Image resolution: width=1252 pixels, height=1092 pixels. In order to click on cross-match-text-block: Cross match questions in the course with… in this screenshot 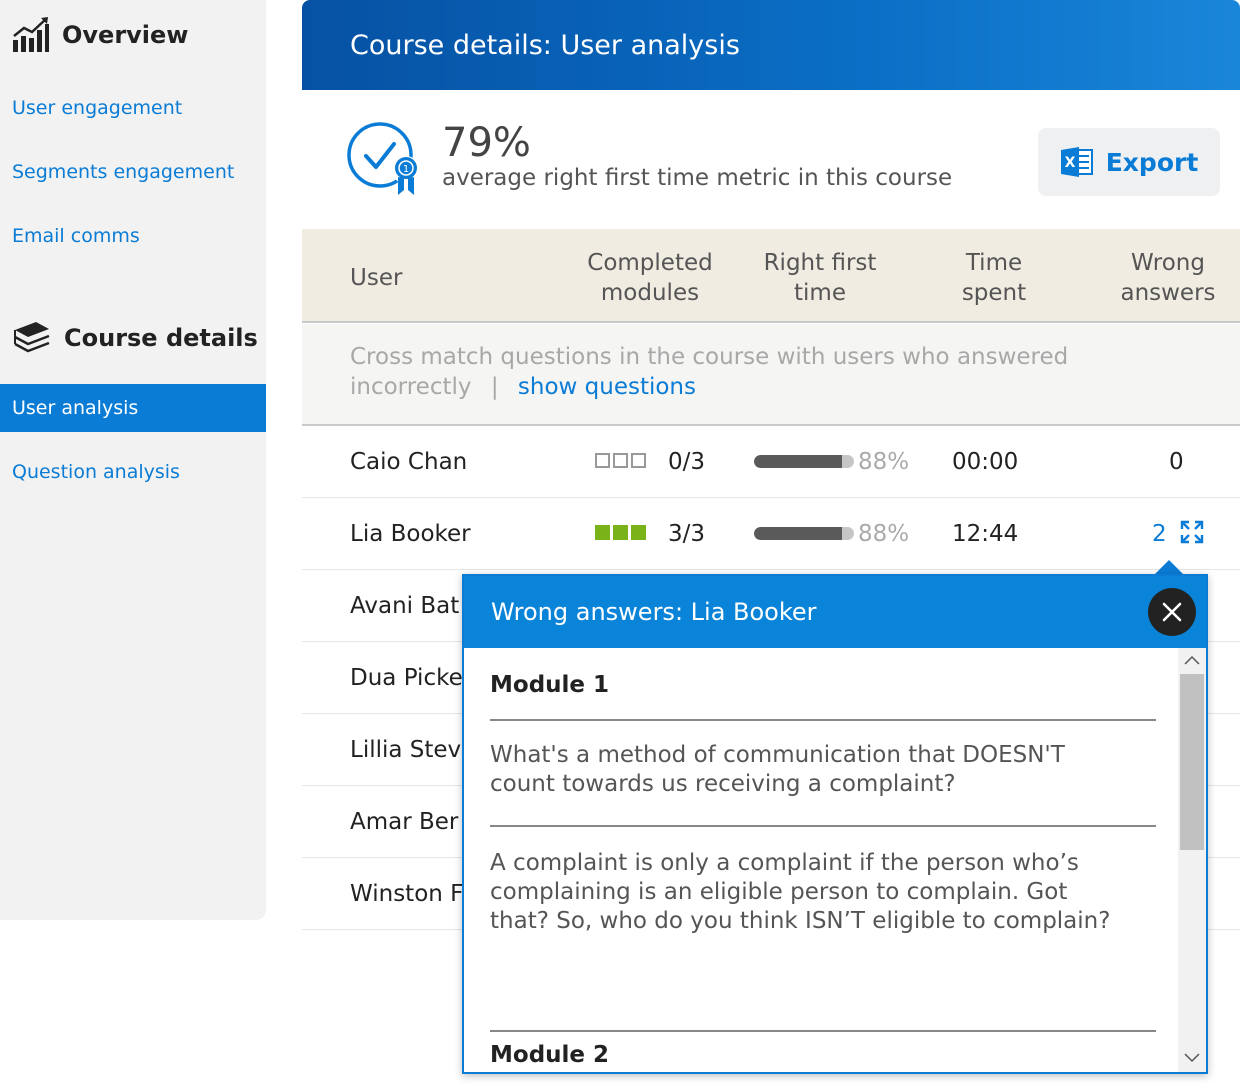, I will do `click(750, 372)`.